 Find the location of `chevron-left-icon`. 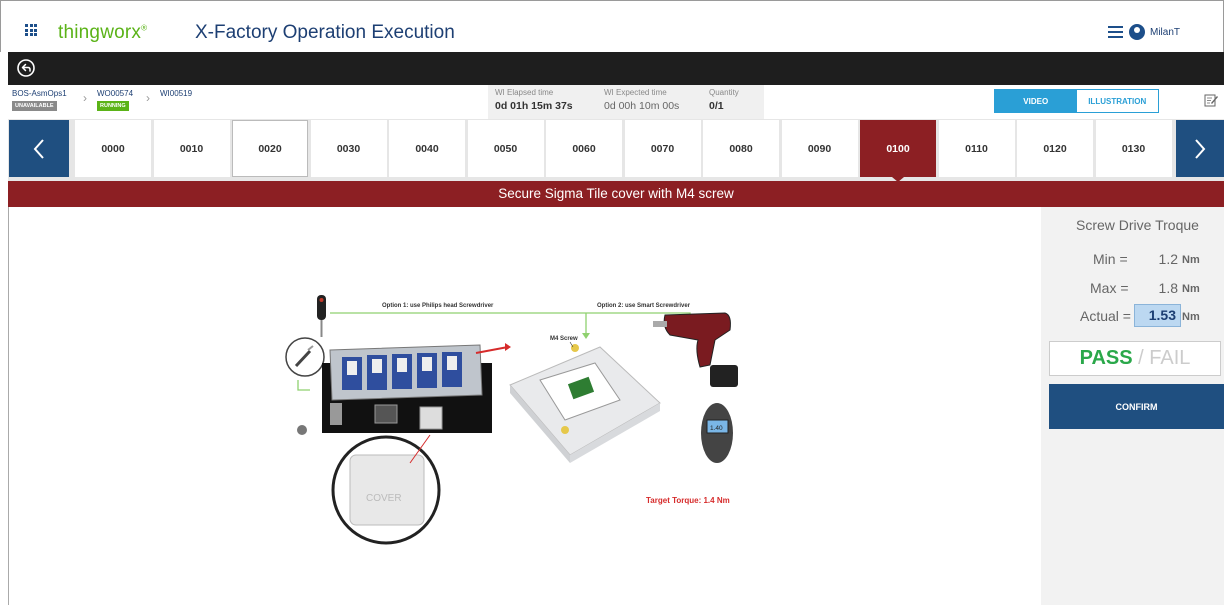

chevron-left-icon is located at coordinates (38, 148).